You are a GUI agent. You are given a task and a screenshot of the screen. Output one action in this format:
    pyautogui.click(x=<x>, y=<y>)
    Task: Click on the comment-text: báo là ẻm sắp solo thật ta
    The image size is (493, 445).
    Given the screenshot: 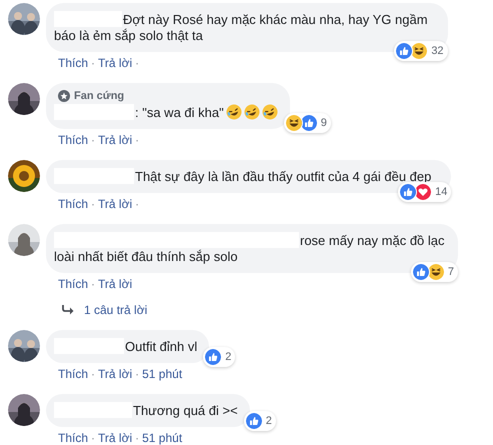 What is the action you would take?
    pyautogui.click(x=128, y=35)
    